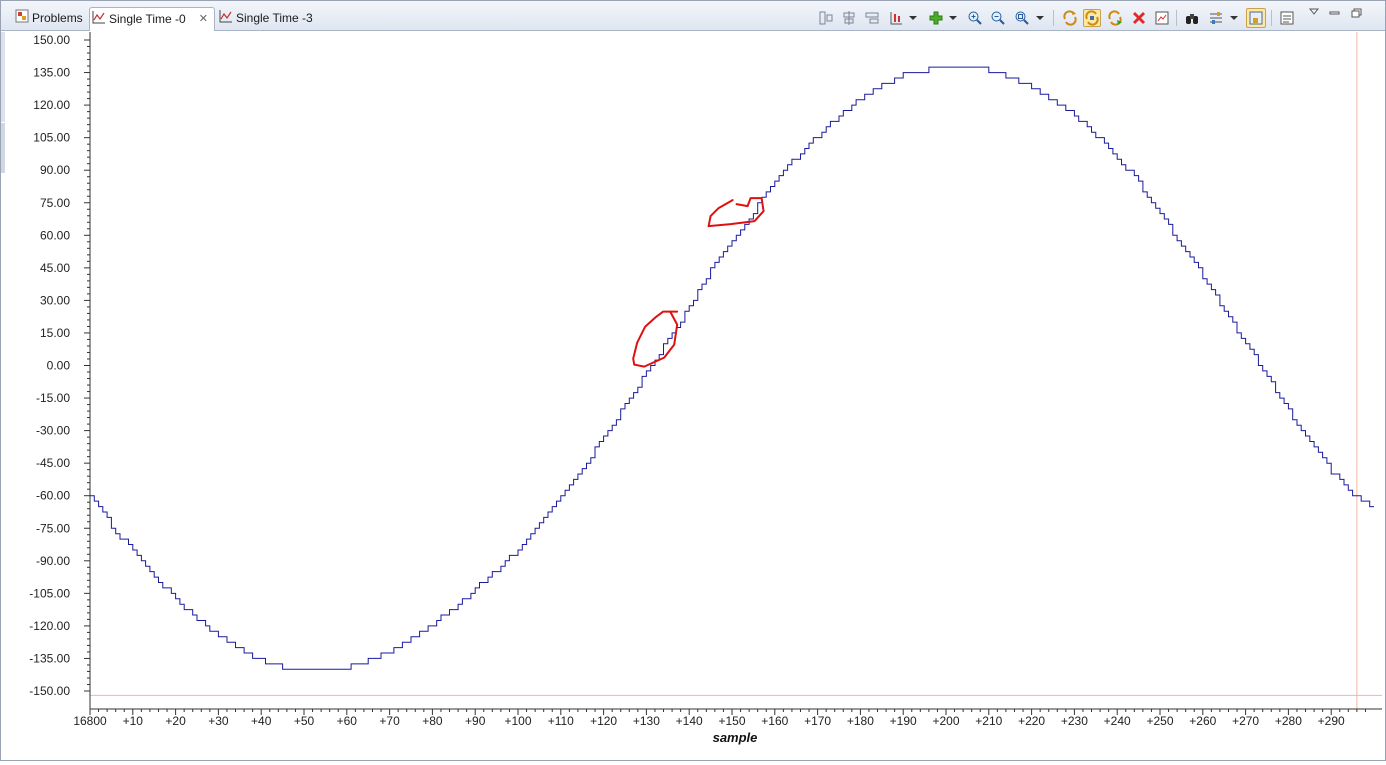 The height and width of the screenshot is (765, 1386). I want to click on x-tick-label: +160, so click(774, 721).